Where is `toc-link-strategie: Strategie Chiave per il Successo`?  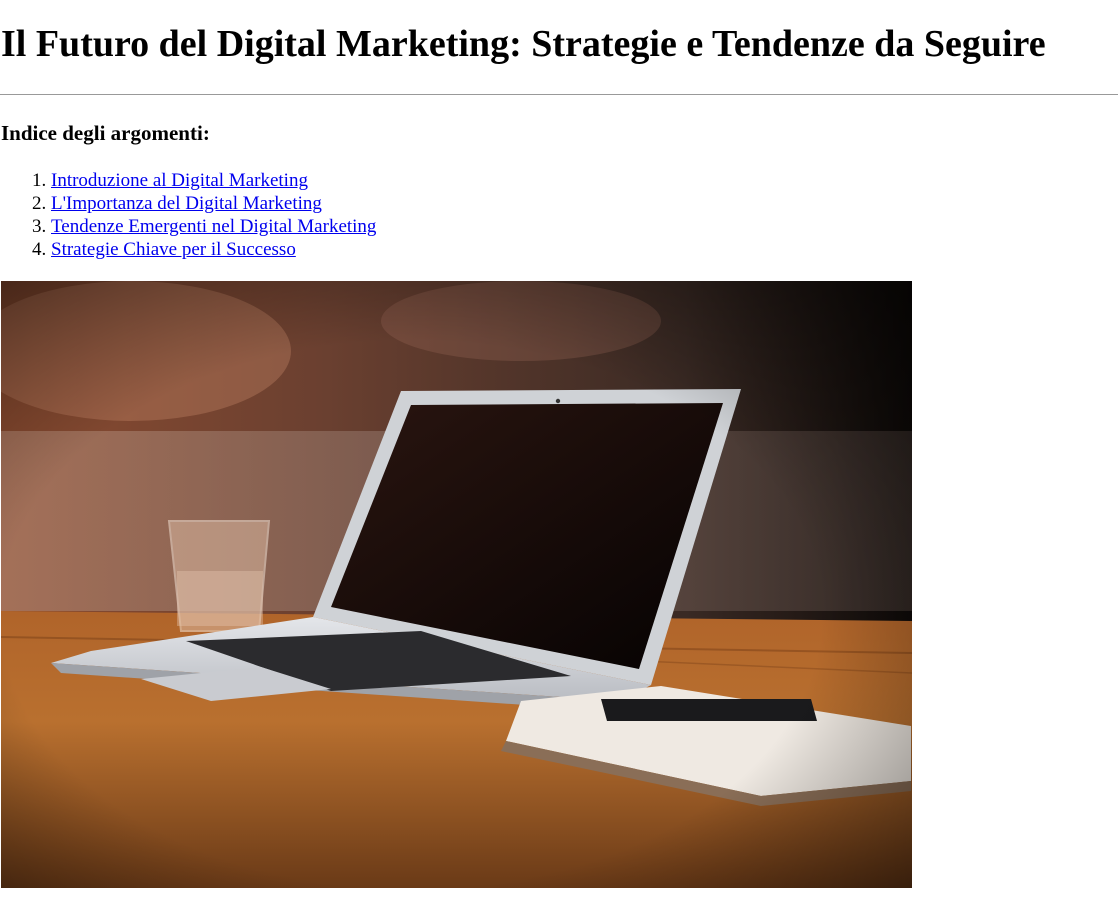
toc-link-strategie: Strategie Chiave per il Successo is located at coordinates (173, 249).